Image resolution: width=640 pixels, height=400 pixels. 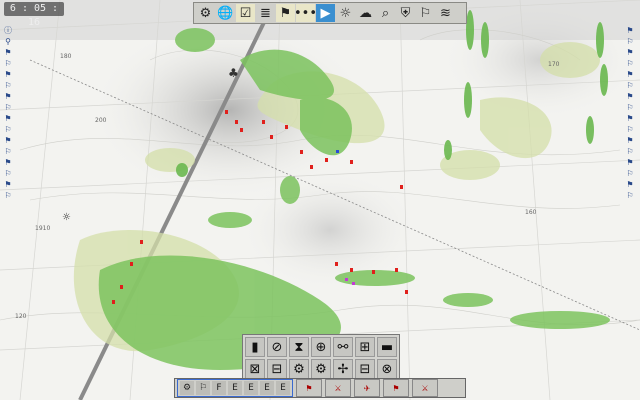 I want to click on collapse-icon: ⊟, so click(x=365, y=369).